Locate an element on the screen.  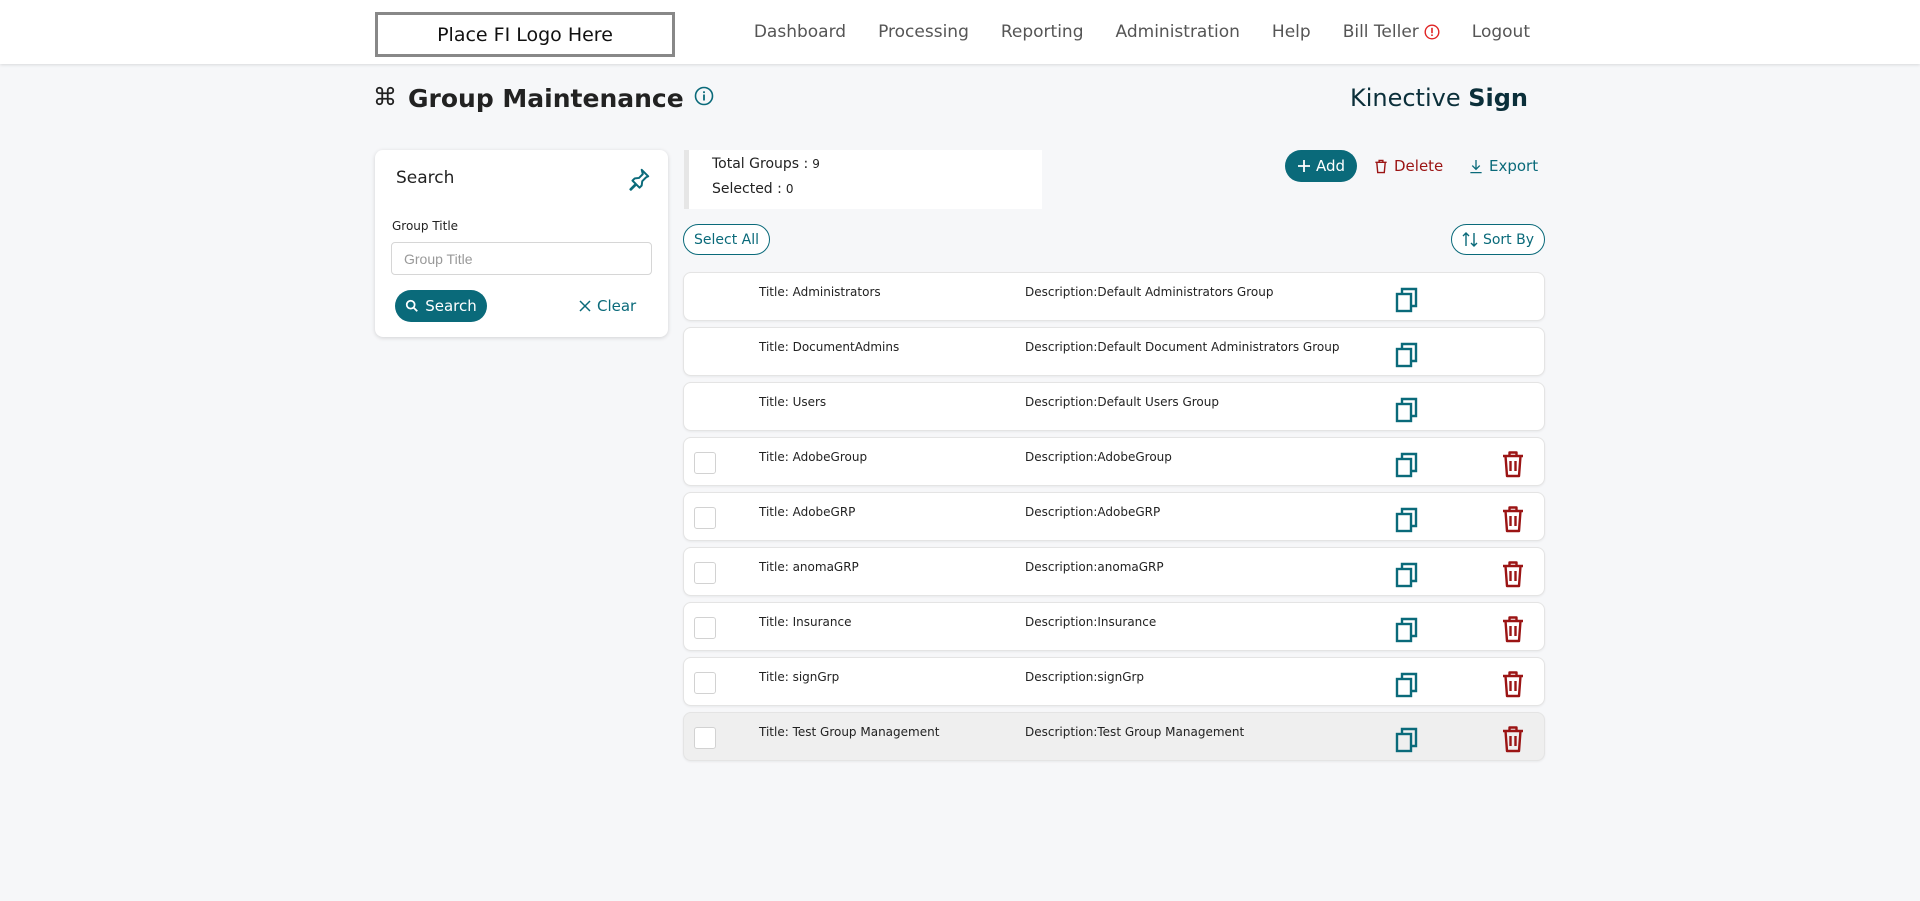
brand-logo: Kinective Sign is located at coordinates (1439, 98).